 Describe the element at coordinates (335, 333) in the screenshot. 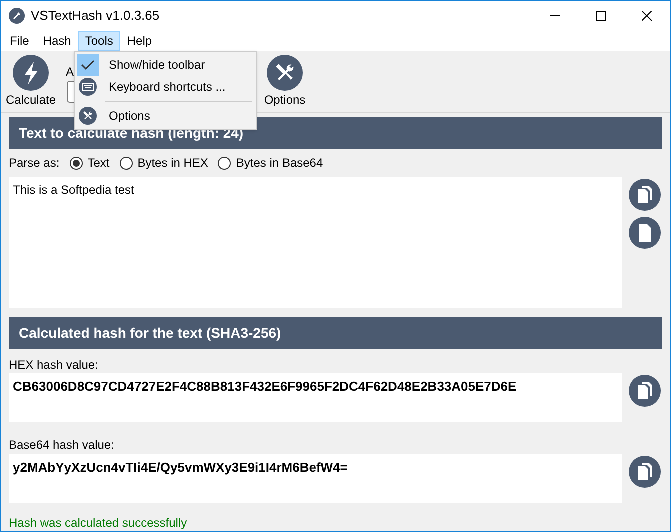

I see `section-header: Calculated hash for the text (SHA3-256)` at that location.